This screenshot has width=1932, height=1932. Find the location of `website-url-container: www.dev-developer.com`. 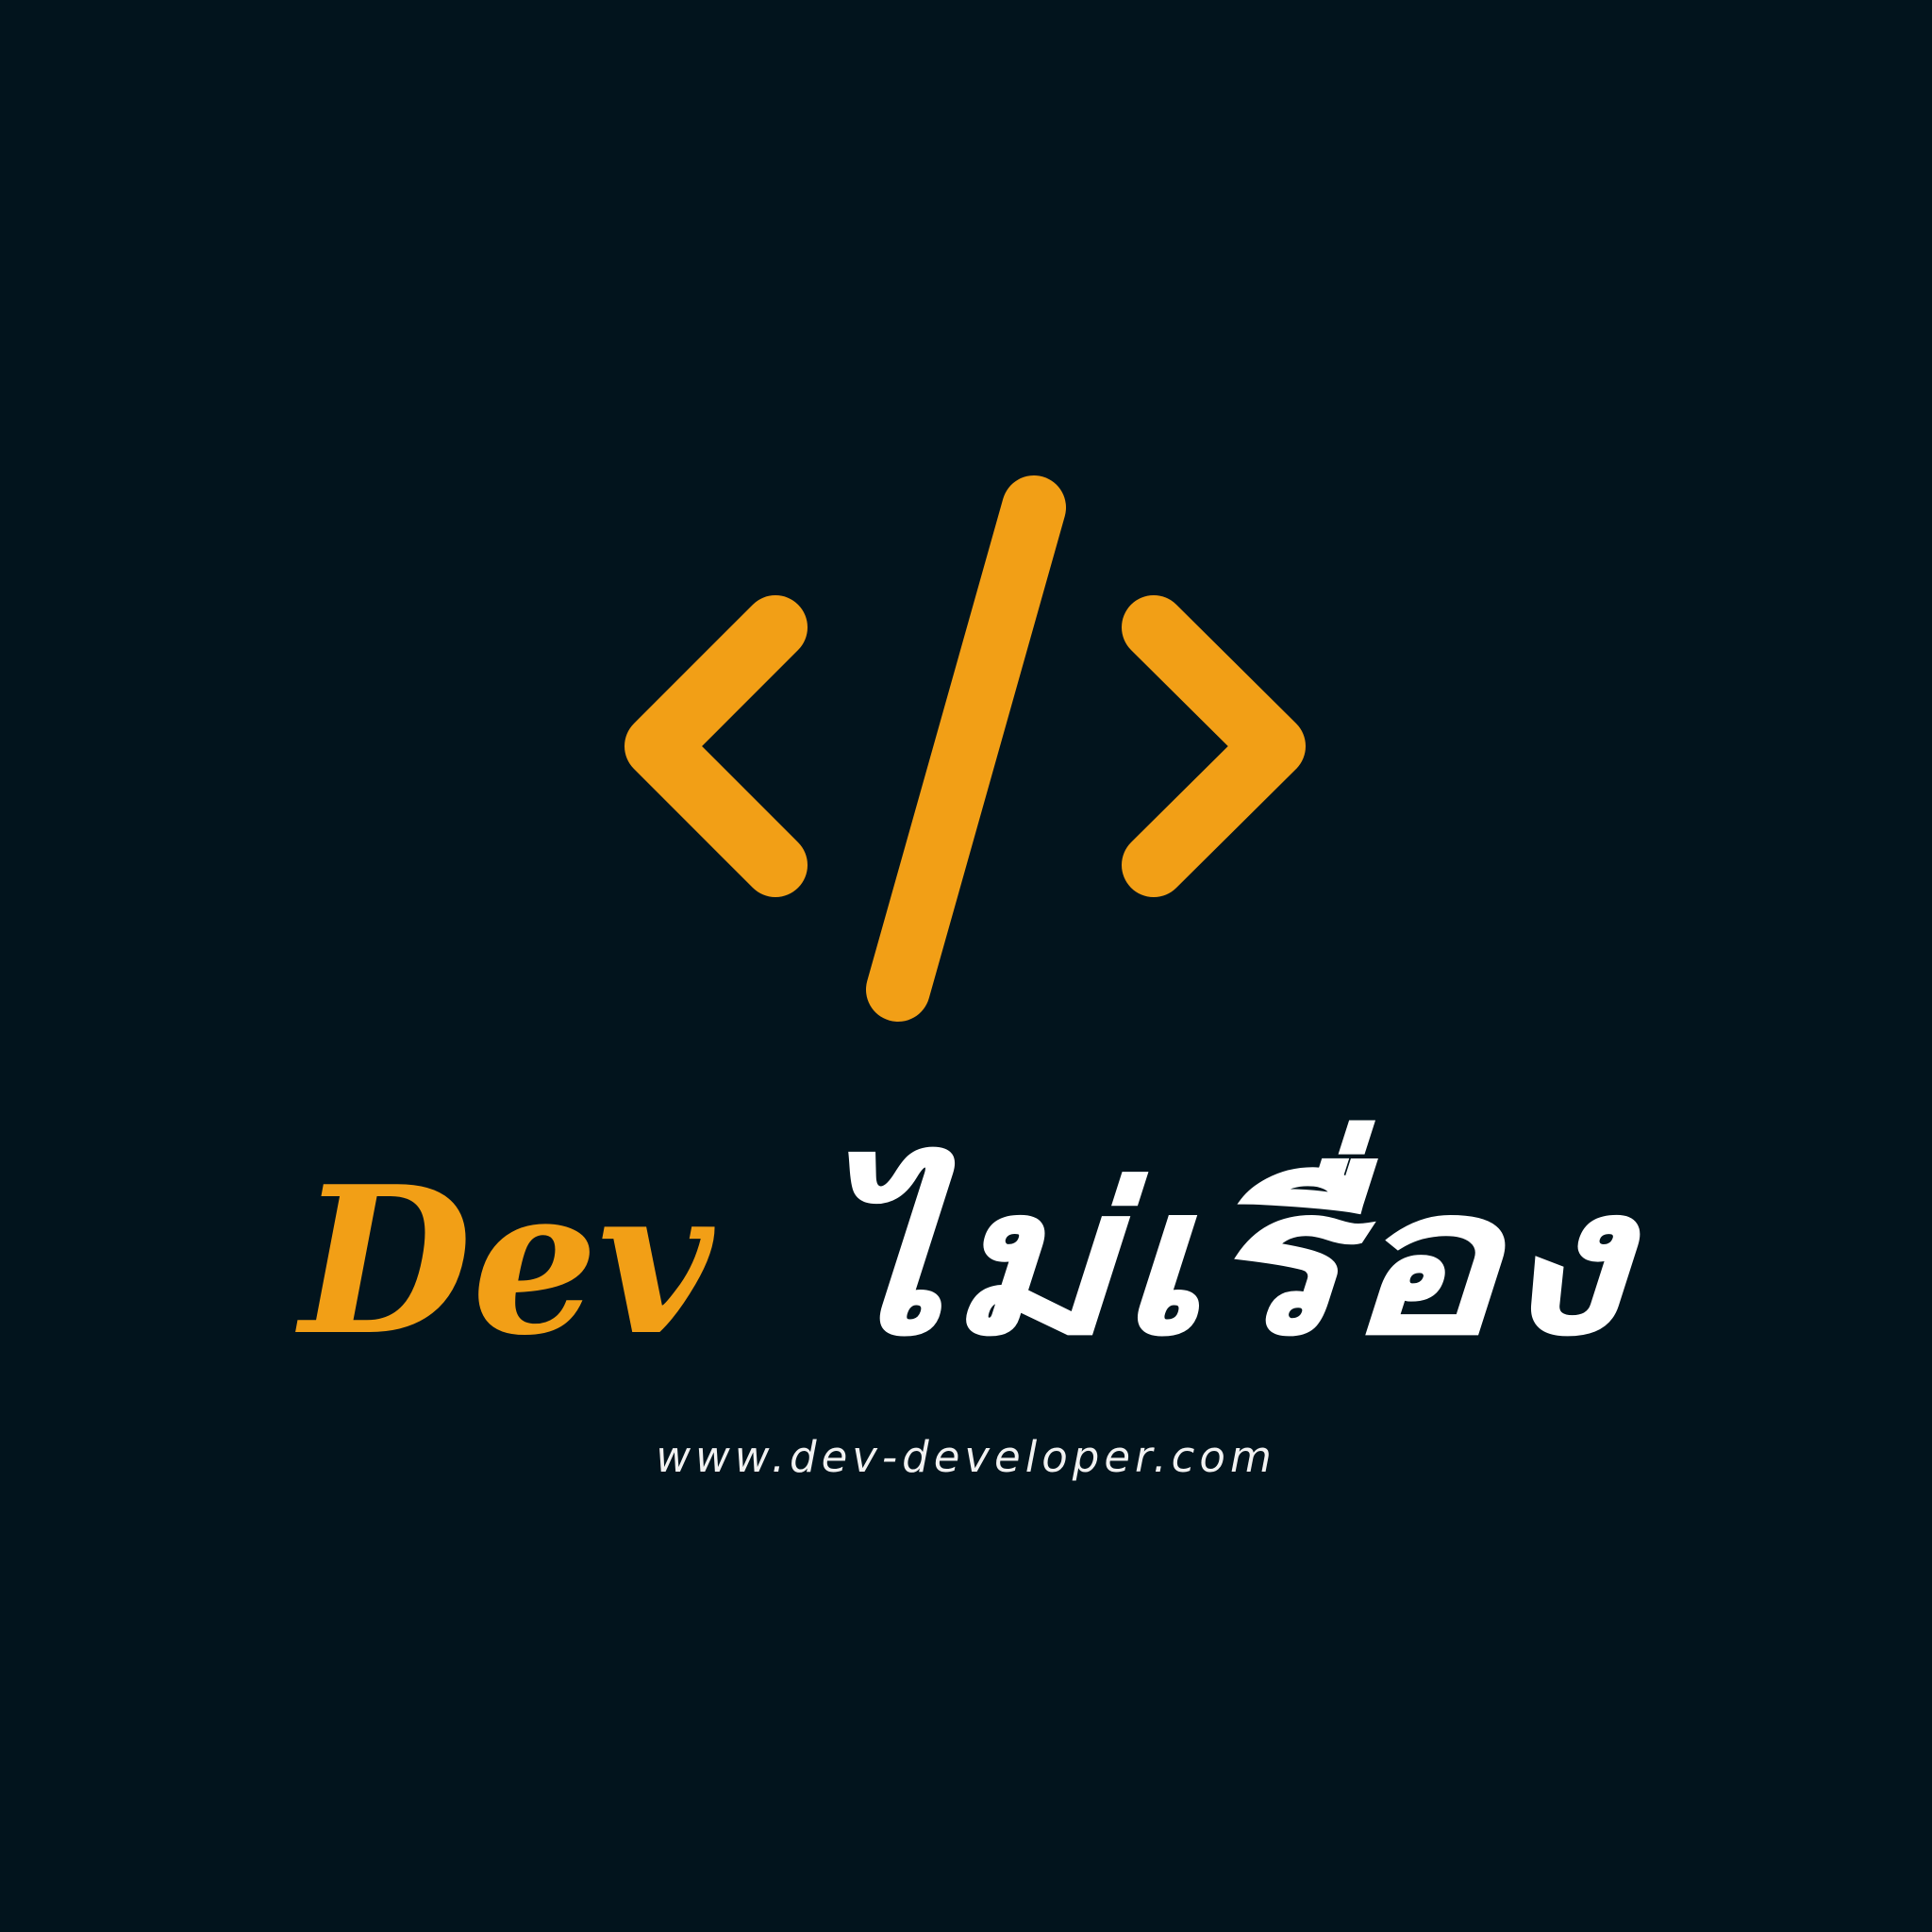

website-url-container: www.dev-developer.com is located at coordinates (966, 1465).